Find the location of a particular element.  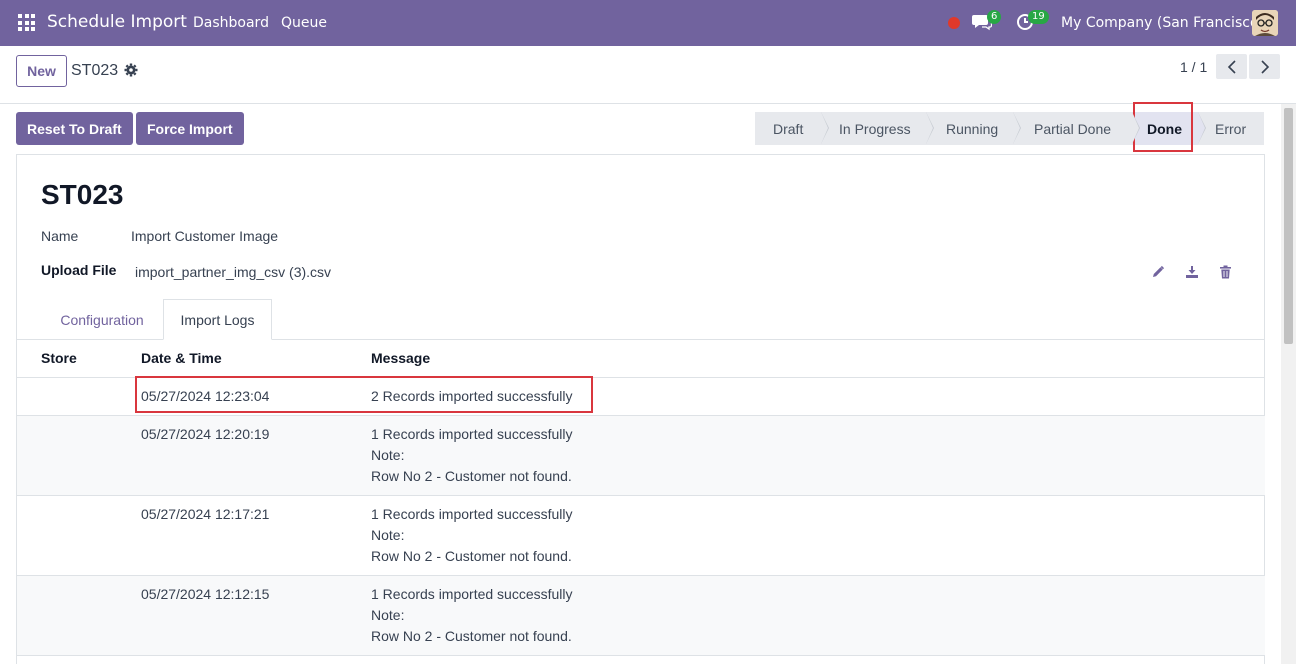

recording-indicator-icon is located at coordinates (954, 23).